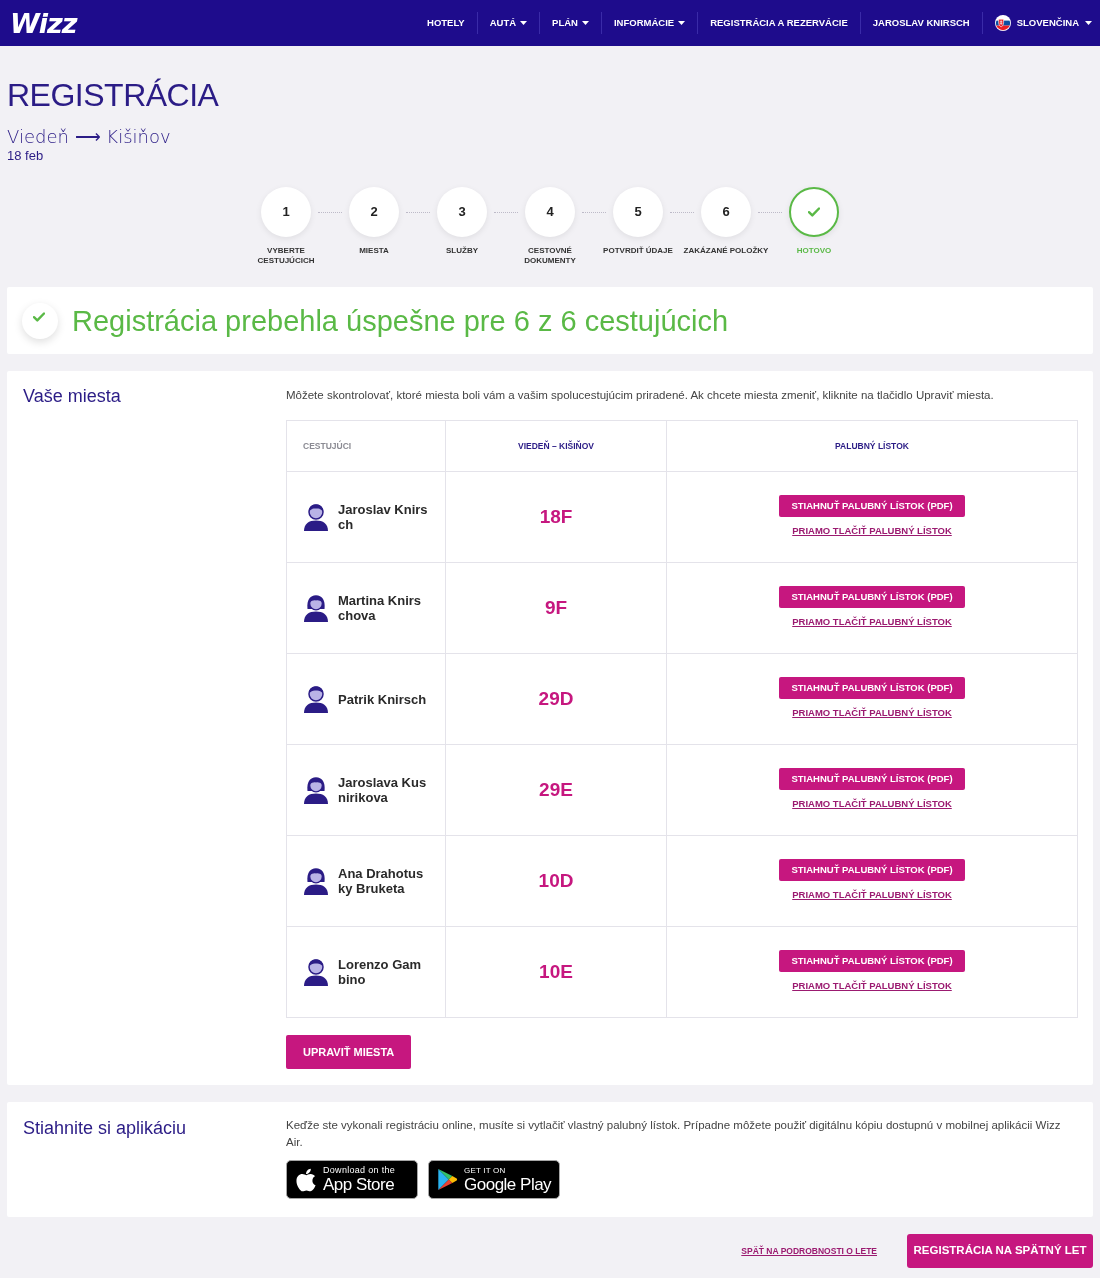 This screenshot has height=1278, width=1100. I want to click on column-header: VIEDEŇ – KIŠIŇOV, so click(556, 446).